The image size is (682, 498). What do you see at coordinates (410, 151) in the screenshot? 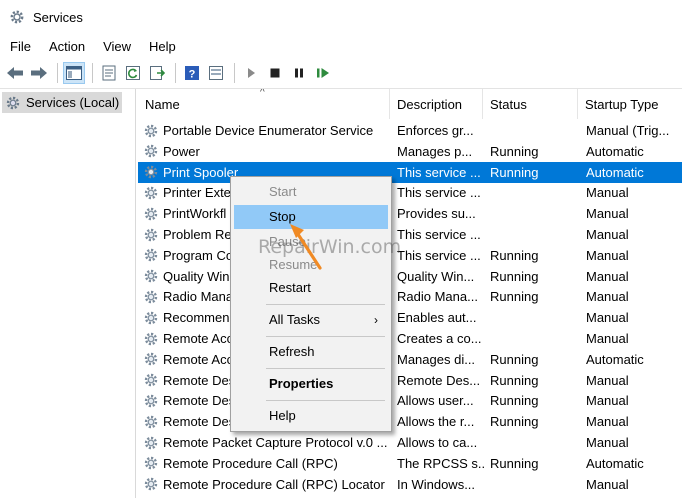
I see `table-row: Power Manages p... Running Automatic` at bounding box center [410, 151].